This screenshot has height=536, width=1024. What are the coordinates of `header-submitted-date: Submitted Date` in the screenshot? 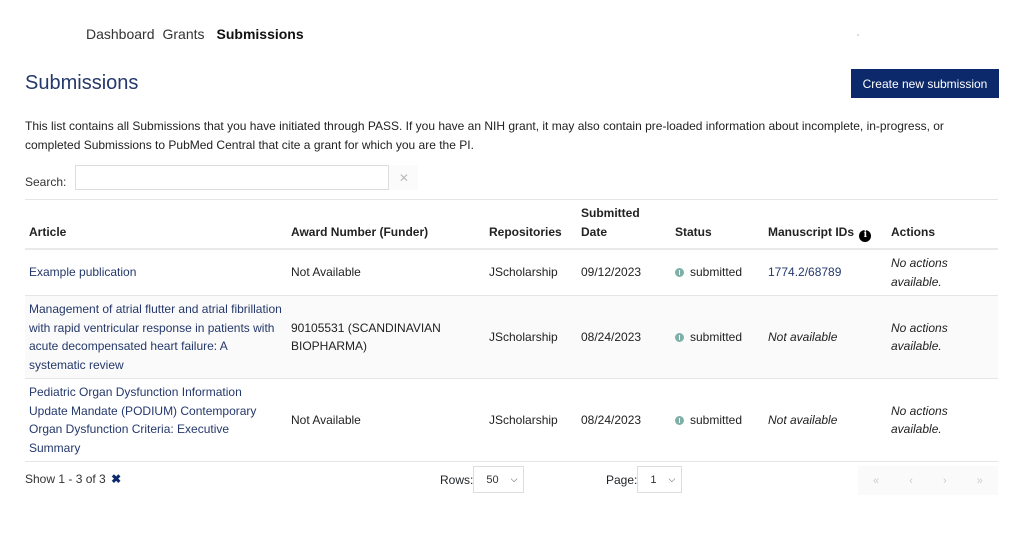 It's located at (624, 225).